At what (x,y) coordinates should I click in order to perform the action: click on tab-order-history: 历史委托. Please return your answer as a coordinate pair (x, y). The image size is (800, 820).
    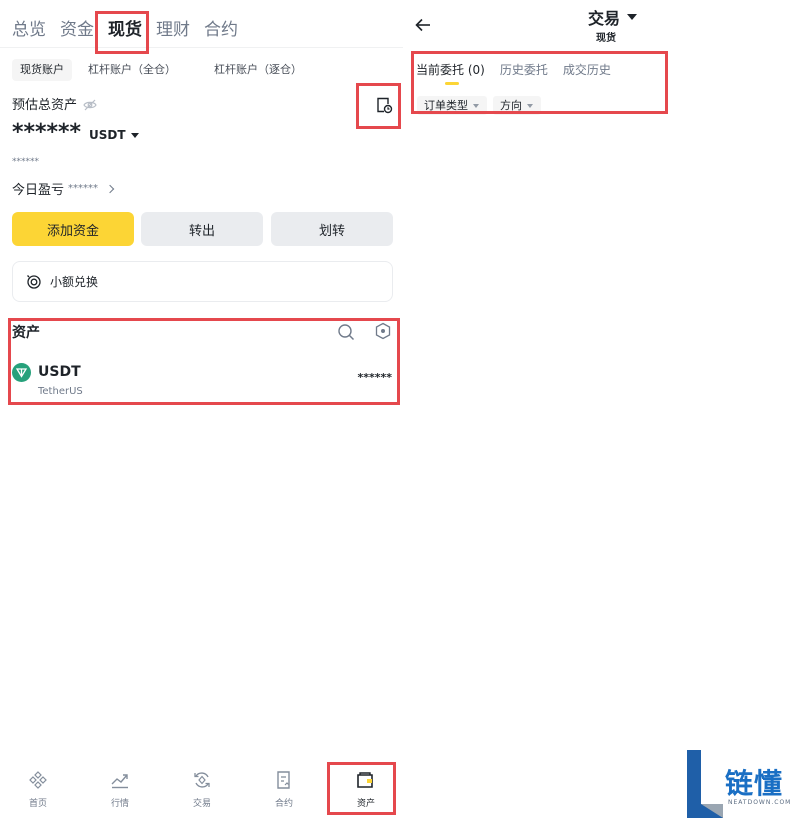
    Looking at the image, I should click on (524, 69).